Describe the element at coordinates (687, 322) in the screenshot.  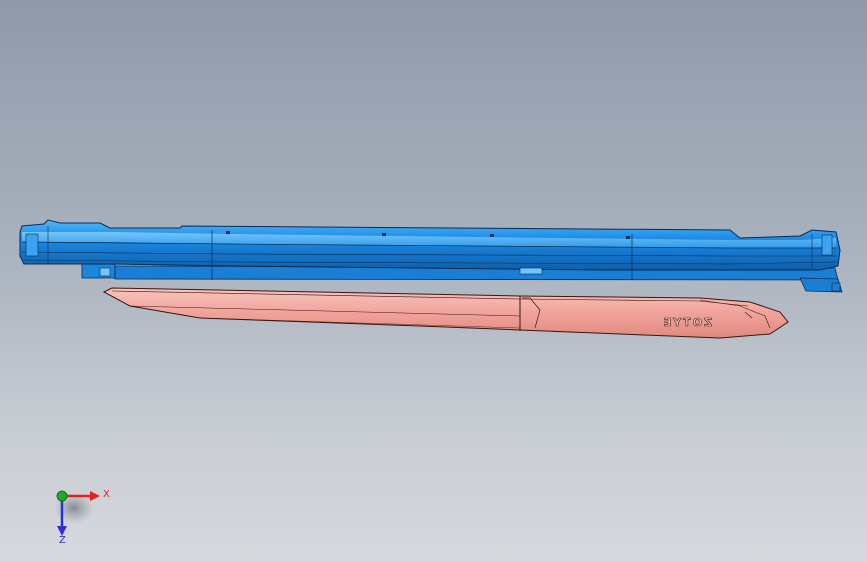
I see `emboss-logo-text: ZOTYE` at that location.